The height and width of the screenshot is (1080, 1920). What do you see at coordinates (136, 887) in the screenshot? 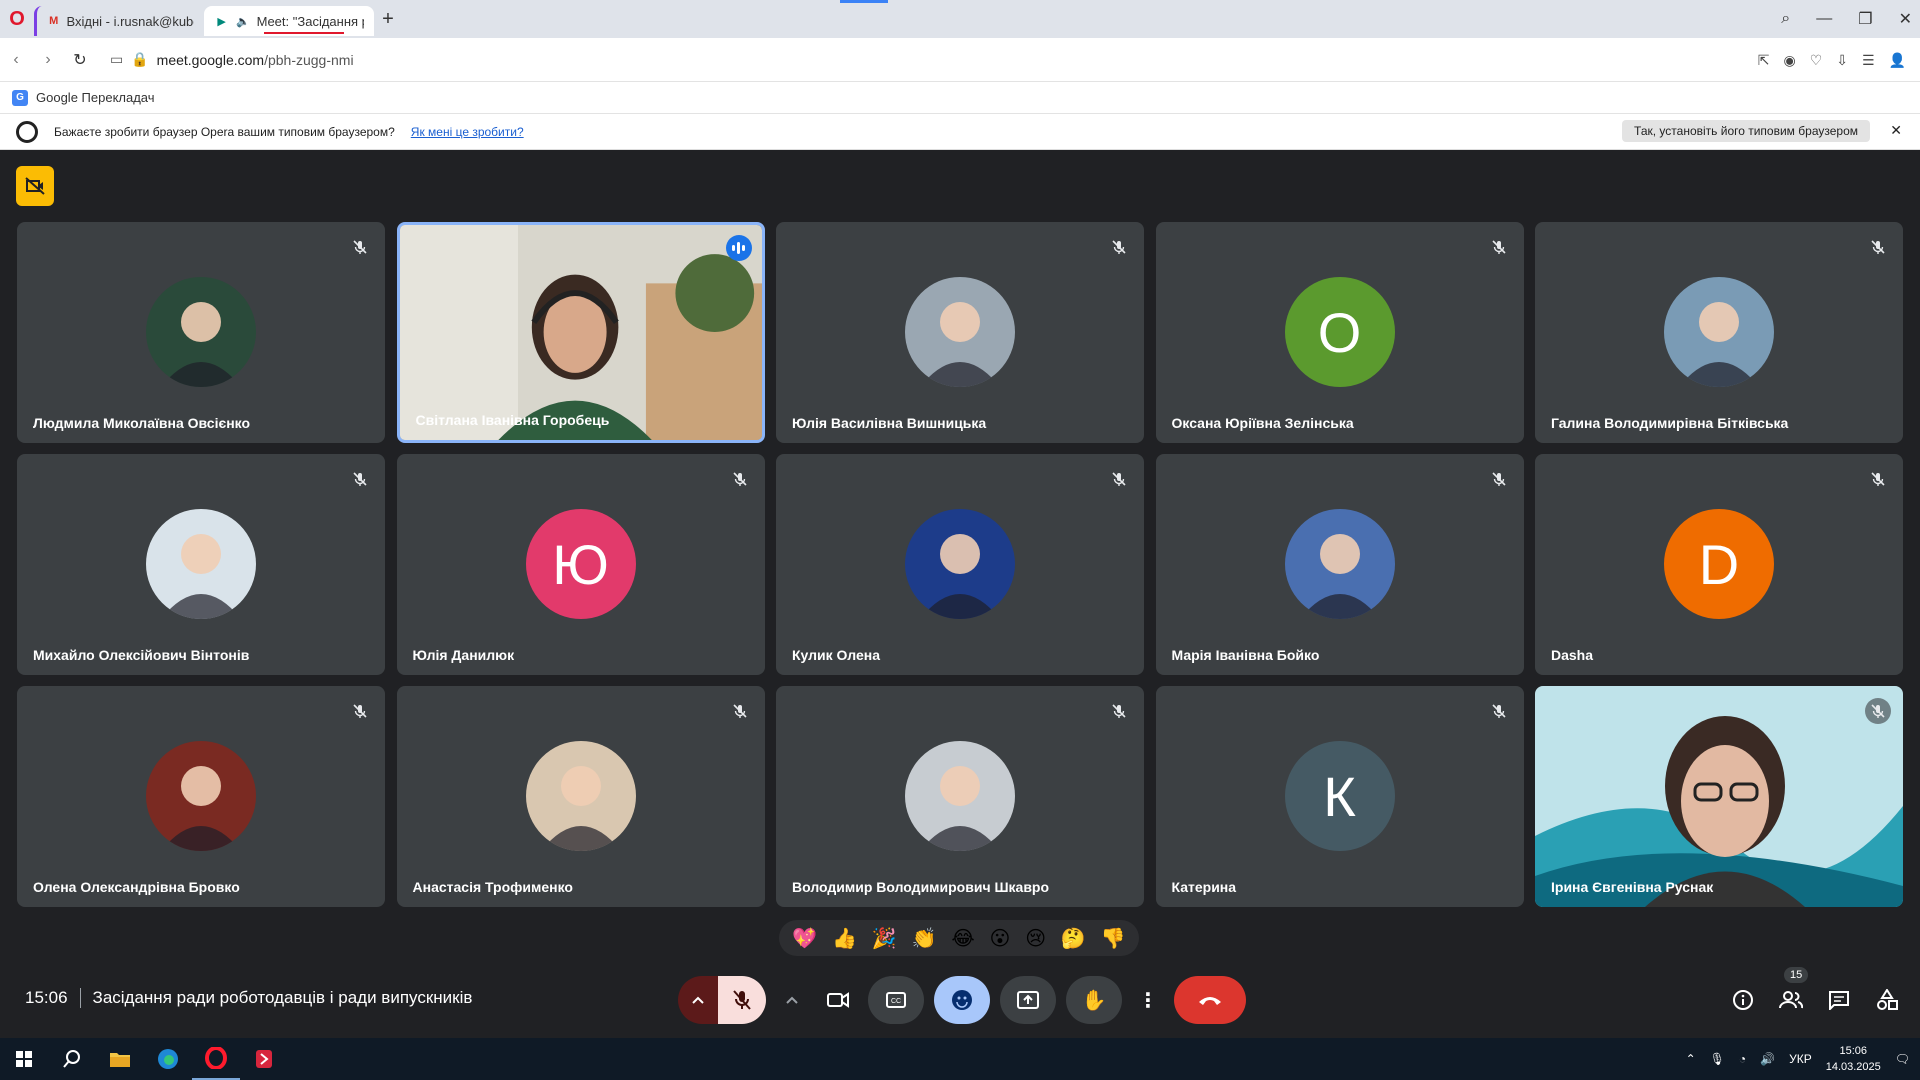
I see `participant-name: Олена Олександрівна Бровко` at bounding box center [136, 887].